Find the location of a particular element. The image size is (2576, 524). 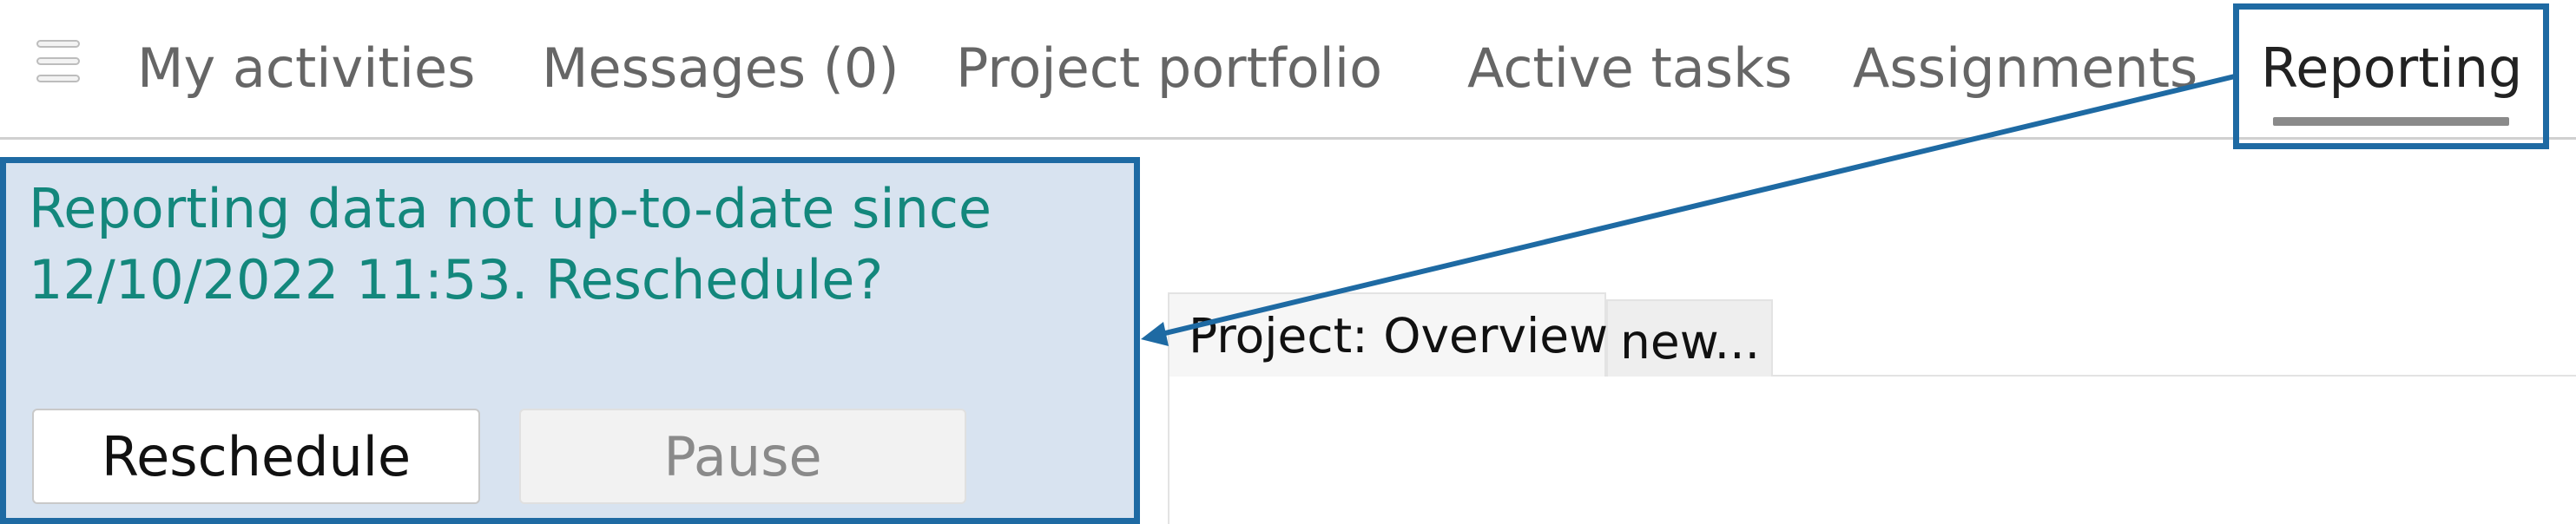

hamburger-menu-icon is located at coordinates (59, 67).